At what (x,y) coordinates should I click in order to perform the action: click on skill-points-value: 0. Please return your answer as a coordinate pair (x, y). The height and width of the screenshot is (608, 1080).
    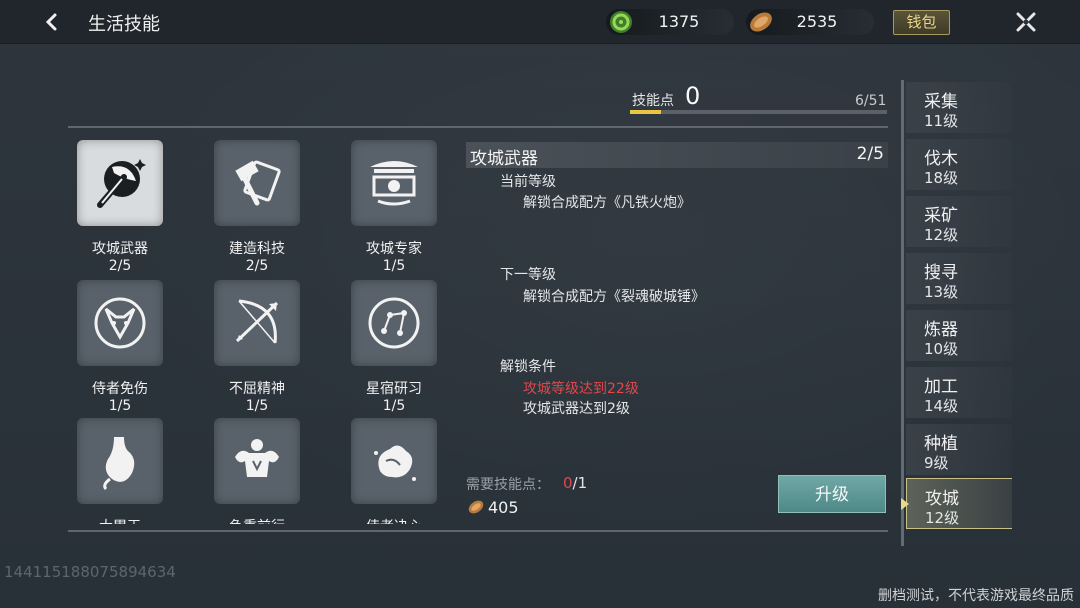
    Looking at the image, I should click on (693, 96).